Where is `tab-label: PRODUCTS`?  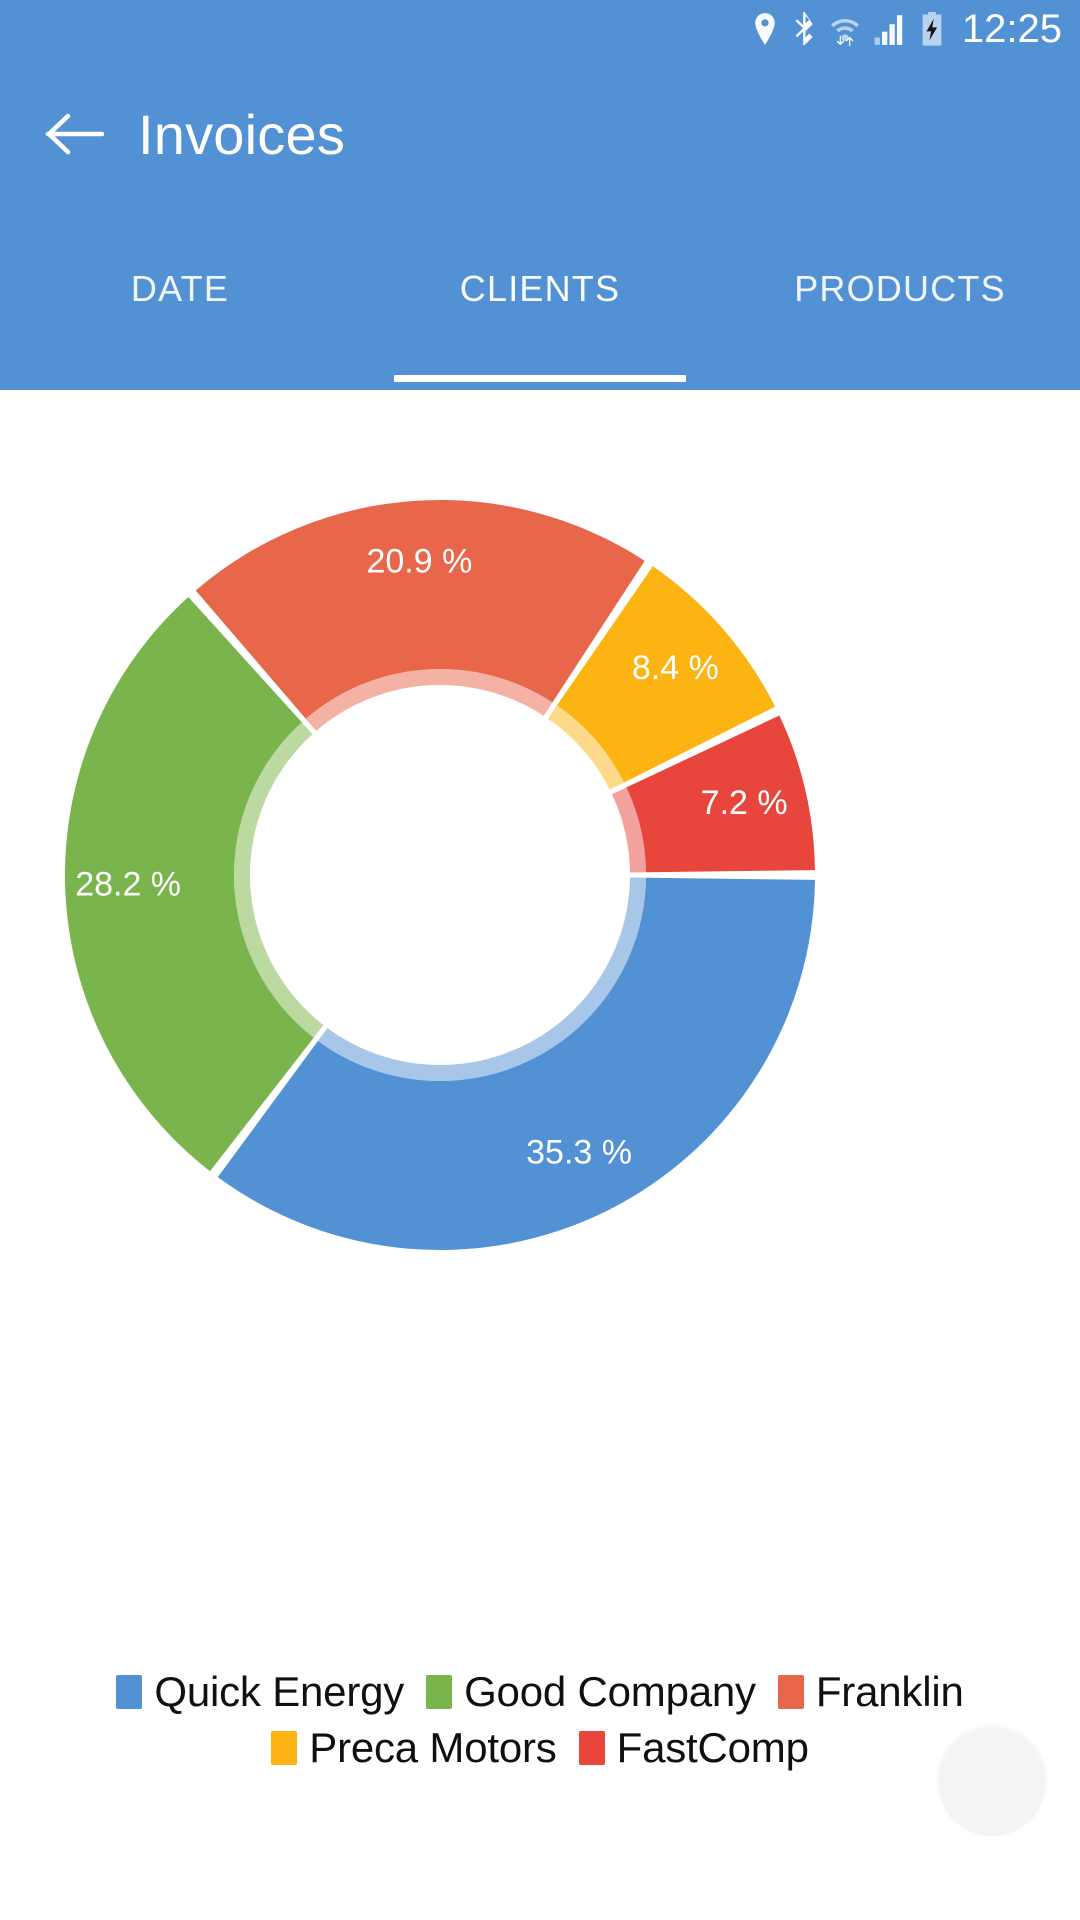
tab-label: PRODUCTS is located at coordinates (900, 288).